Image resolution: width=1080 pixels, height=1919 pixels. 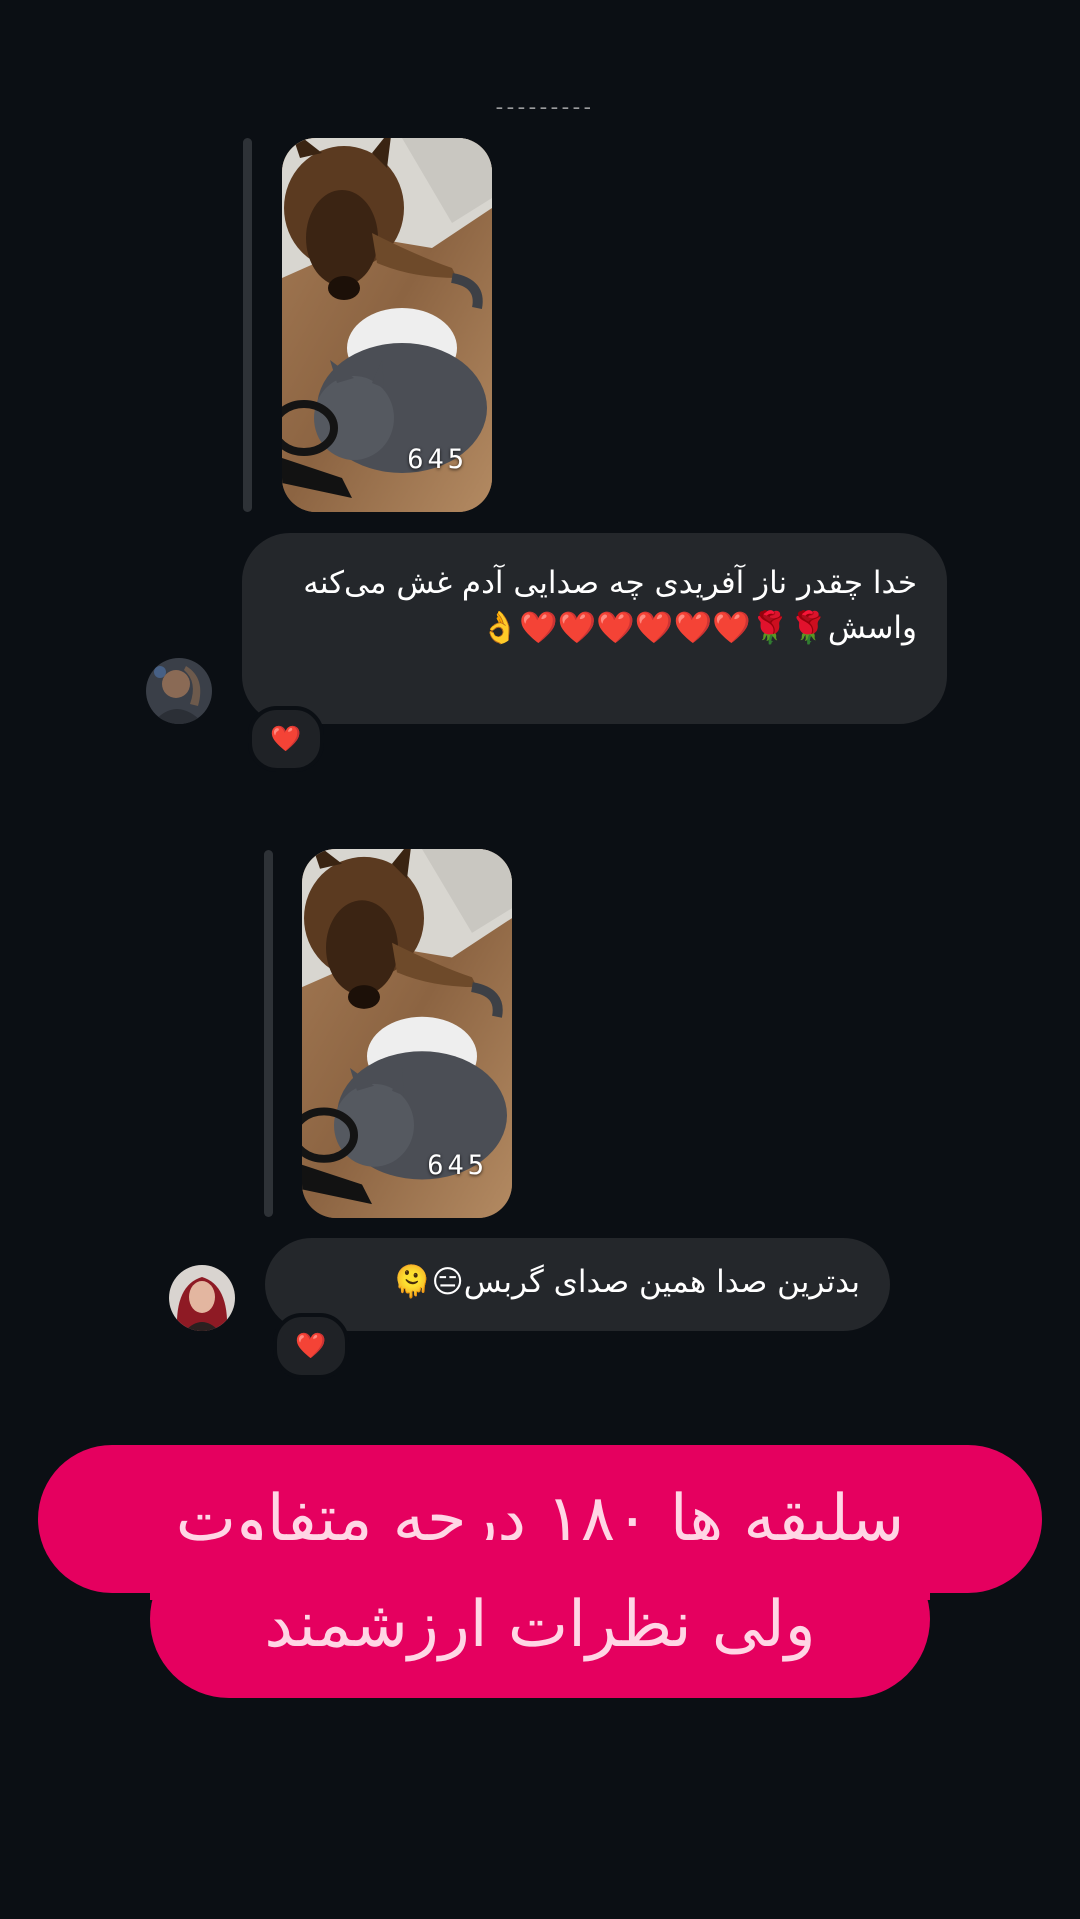 I want to click on message-bubble: بدترین صدا همین صدای گربس😑🫠, so click(x=577, y=1284).